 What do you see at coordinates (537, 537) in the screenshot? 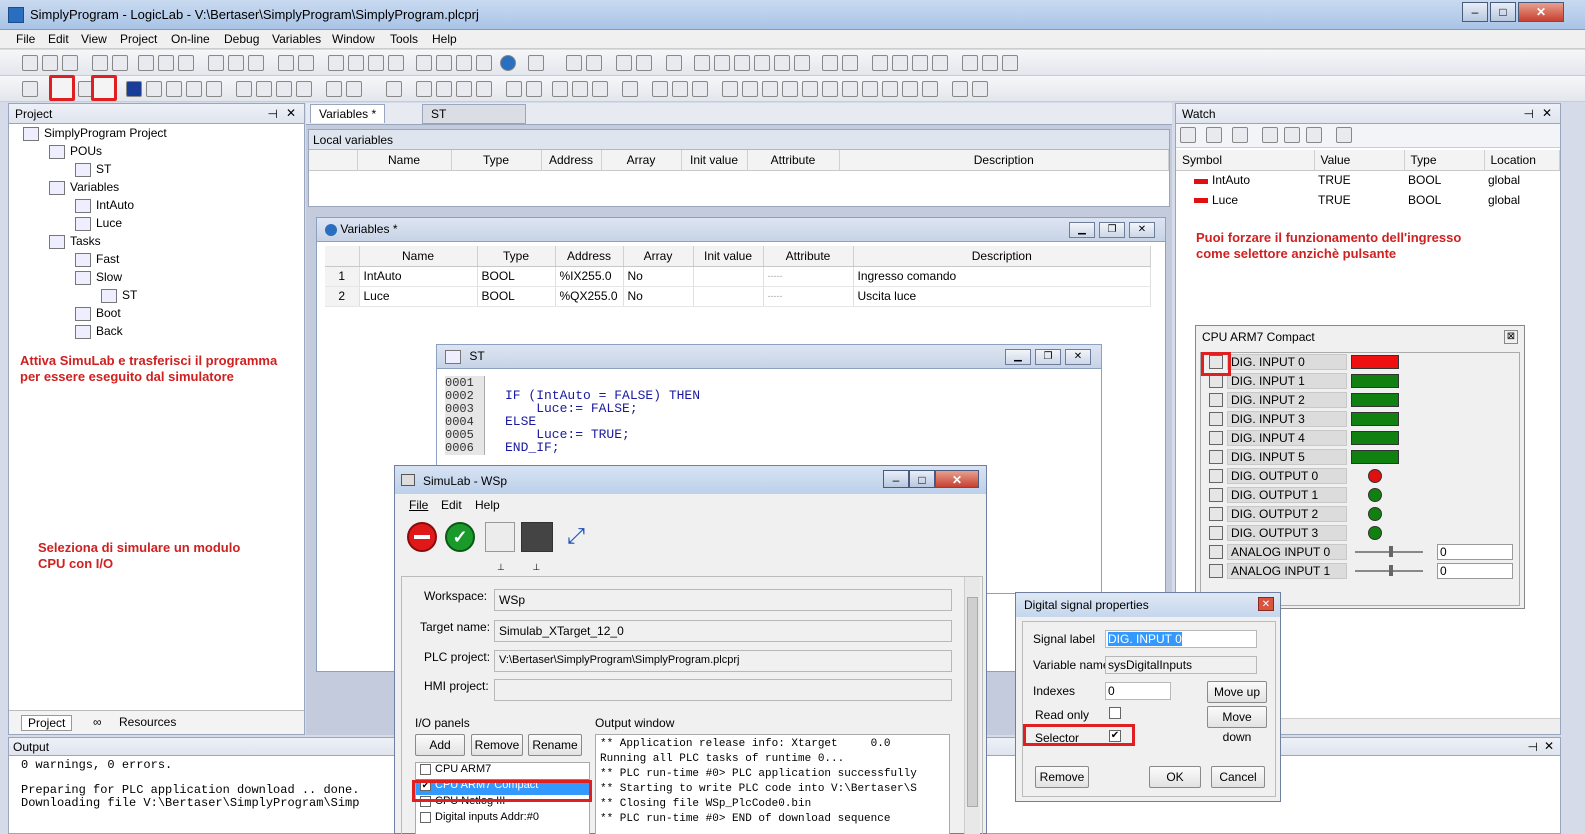
I see `io-panel-icon` at bounding box center [537, 537].